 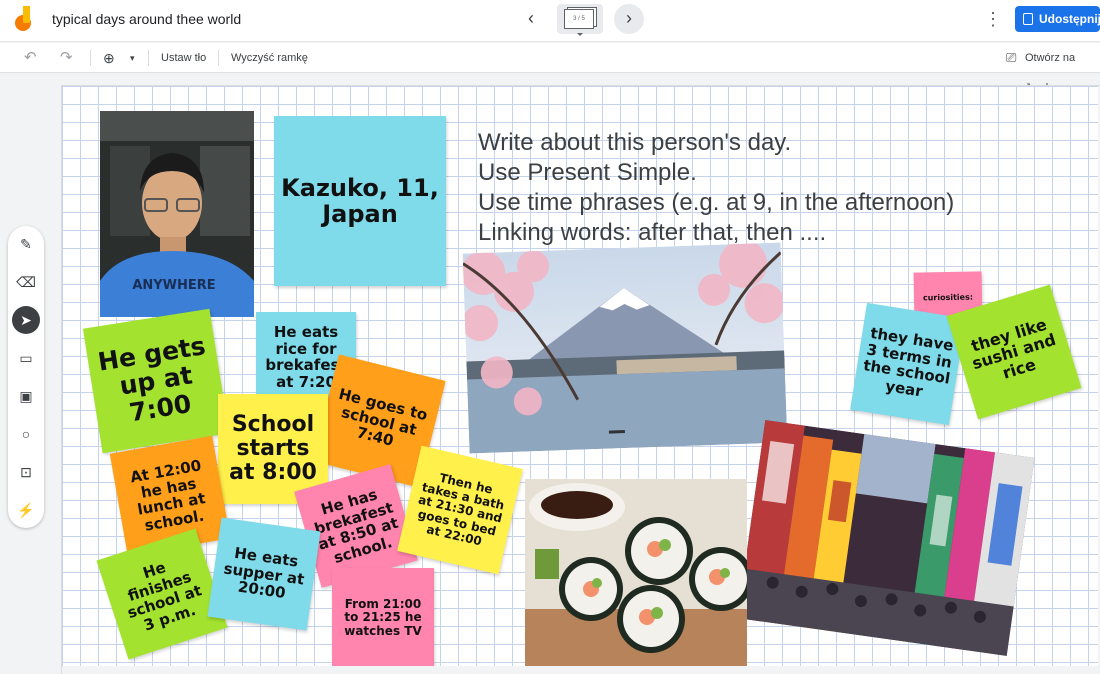 I want to click on text-box-tool-icon: ⊡, so click(x=26, y=472).